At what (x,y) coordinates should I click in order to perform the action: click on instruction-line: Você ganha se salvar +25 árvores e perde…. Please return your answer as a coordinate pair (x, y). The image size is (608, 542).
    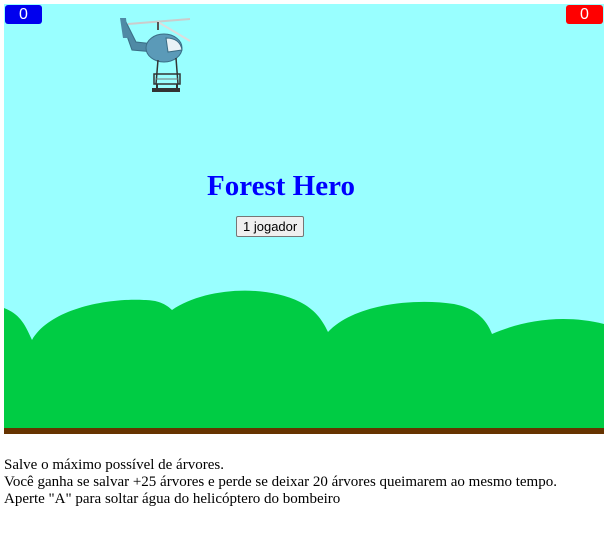
    Looking at the image, I should click on (280, 482).